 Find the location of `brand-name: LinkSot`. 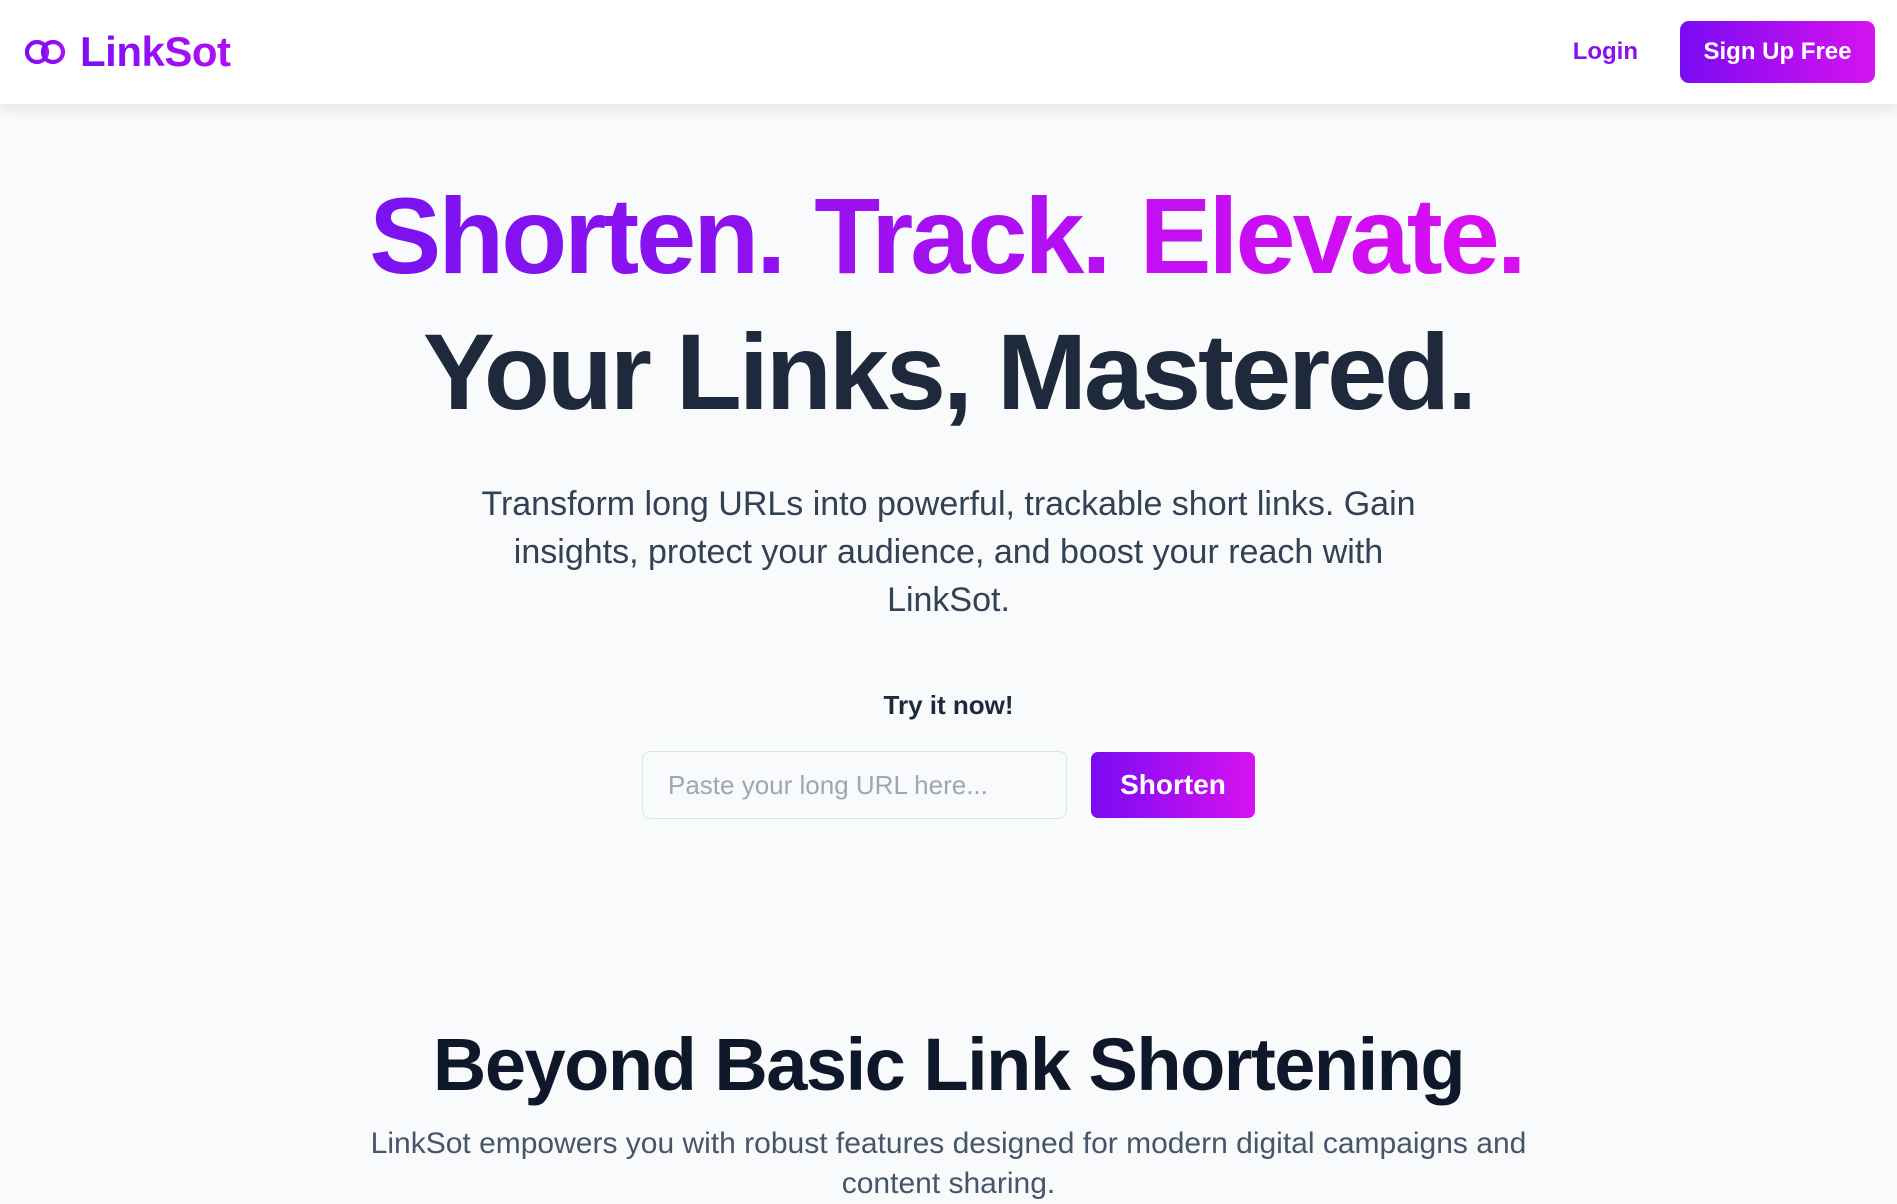

brand-name: LinkSot is located at coordinates (155, 51).